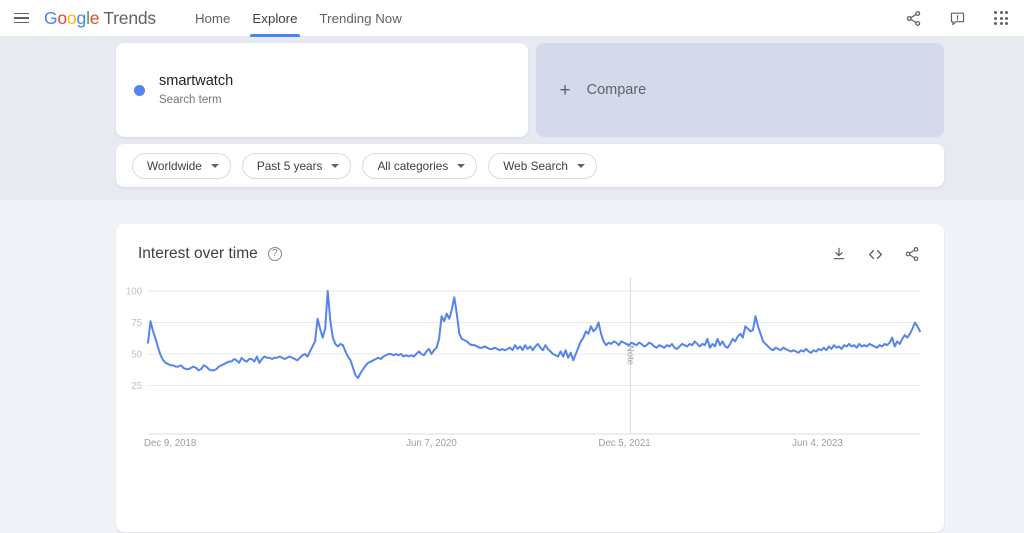 Image resolution: width=1024 pixels, height=533 pixels. I want to click on category-filter: All categories, so click(420, 165).